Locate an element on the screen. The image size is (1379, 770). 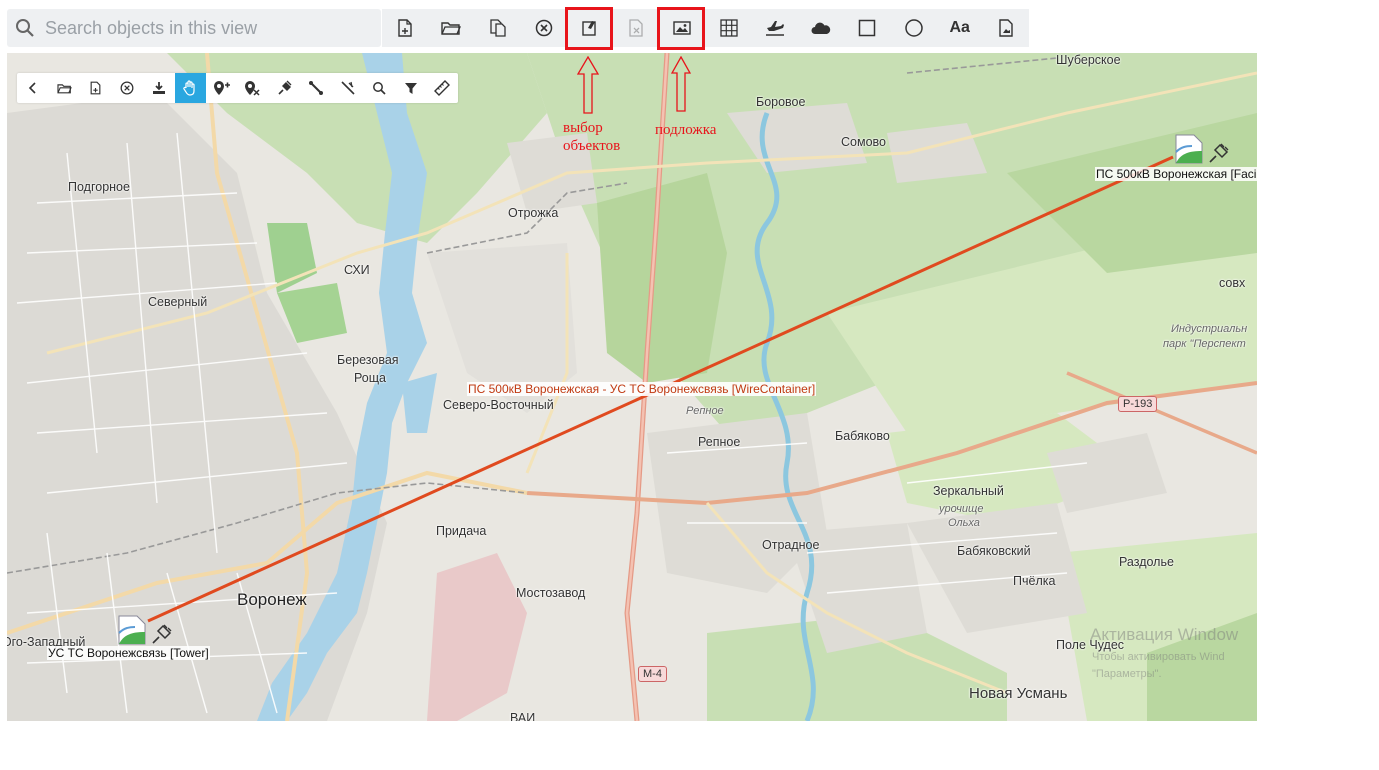
text-button: Aa is located at coordinates (960, 28).